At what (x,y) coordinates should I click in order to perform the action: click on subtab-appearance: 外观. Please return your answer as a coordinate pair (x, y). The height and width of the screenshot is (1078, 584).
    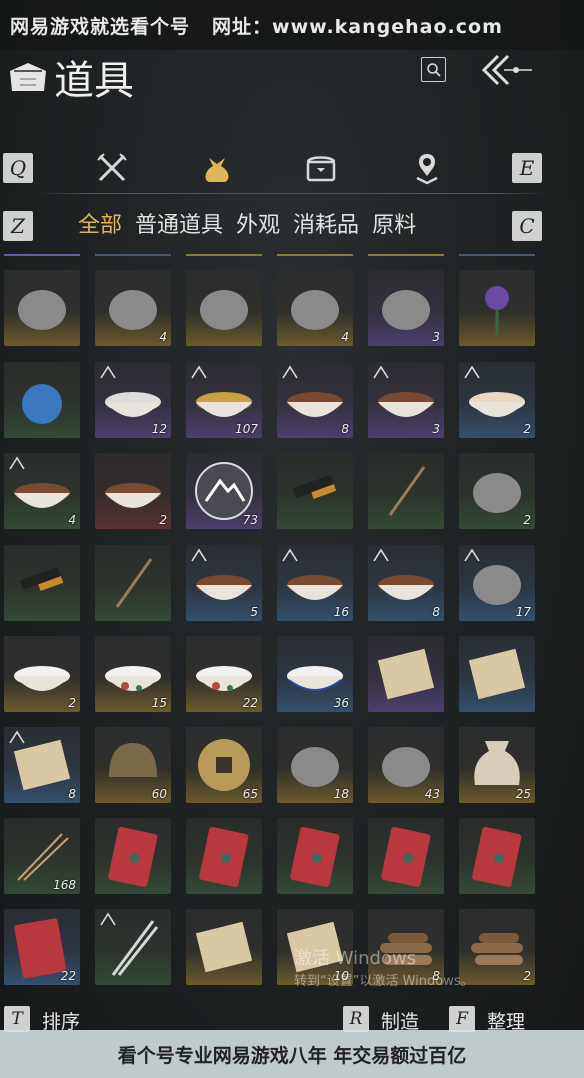
    Looking at the image, I should click on (258, 223).